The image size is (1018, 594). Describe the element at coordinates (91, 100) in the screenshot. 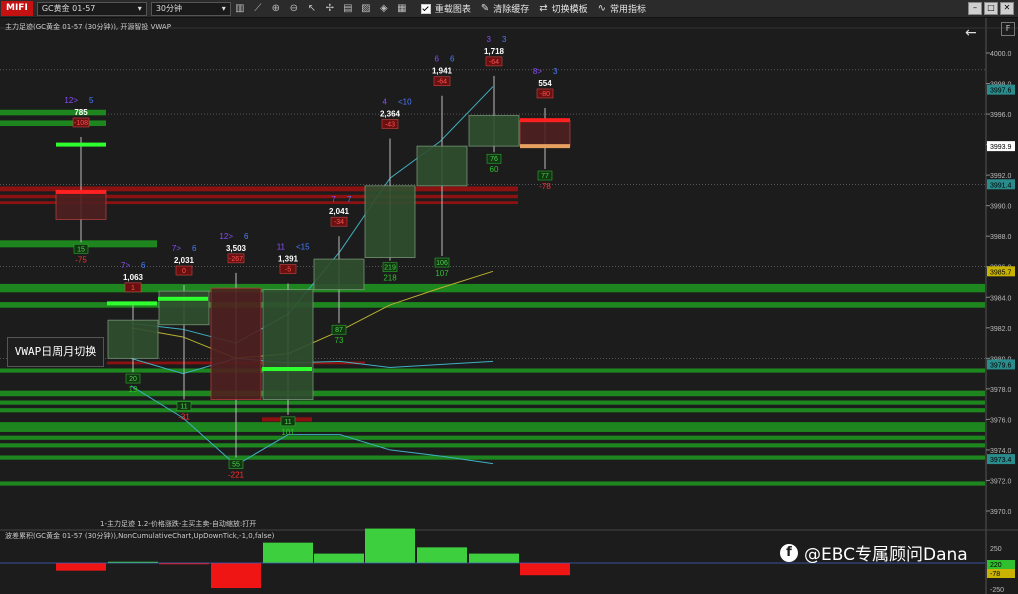

I see `candle-top-right-label: 5` at that location.